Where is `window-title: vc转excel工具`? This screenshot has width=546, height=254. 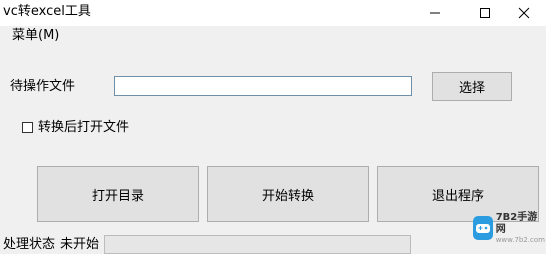 window-title: vc转excel工具 is located at coordinates (47, 11).